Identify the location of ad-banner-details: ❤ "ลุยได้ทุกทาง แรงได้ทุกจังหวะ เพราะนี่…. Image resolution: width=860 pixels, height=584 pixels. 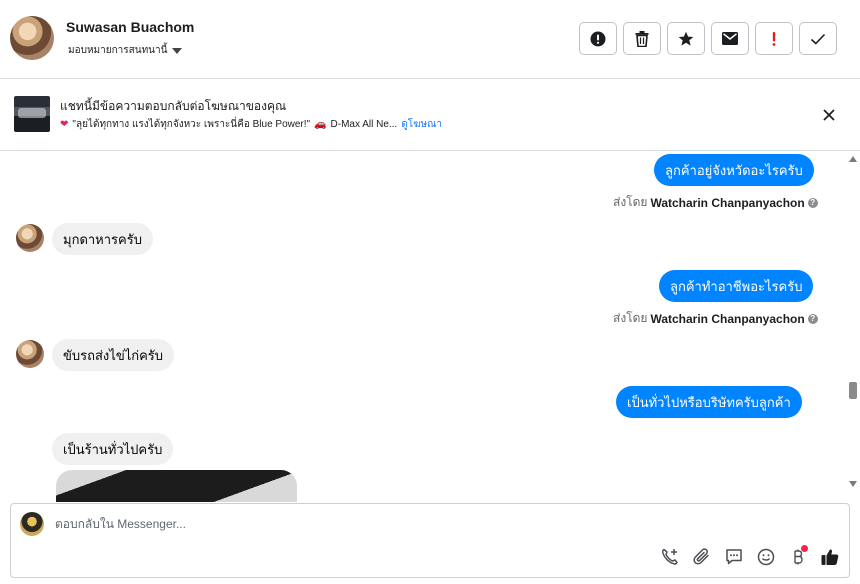
(251, 124).